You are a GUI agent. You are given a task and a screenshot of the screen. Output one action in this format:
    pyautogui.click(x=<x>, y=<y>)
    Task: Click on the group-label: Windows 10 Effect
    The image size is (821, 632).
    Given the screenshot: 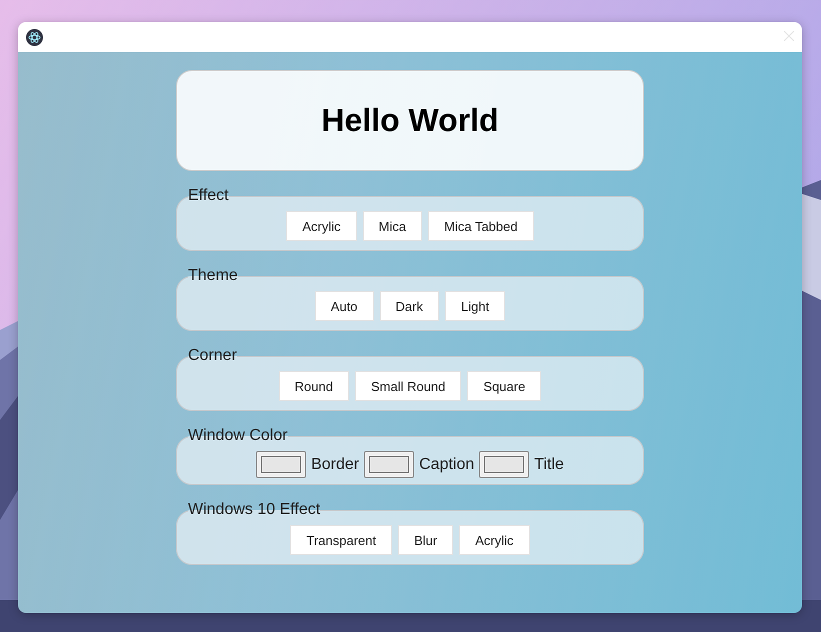 What is the action you would take?
    pyautogui.click(x=254, y=510)
    